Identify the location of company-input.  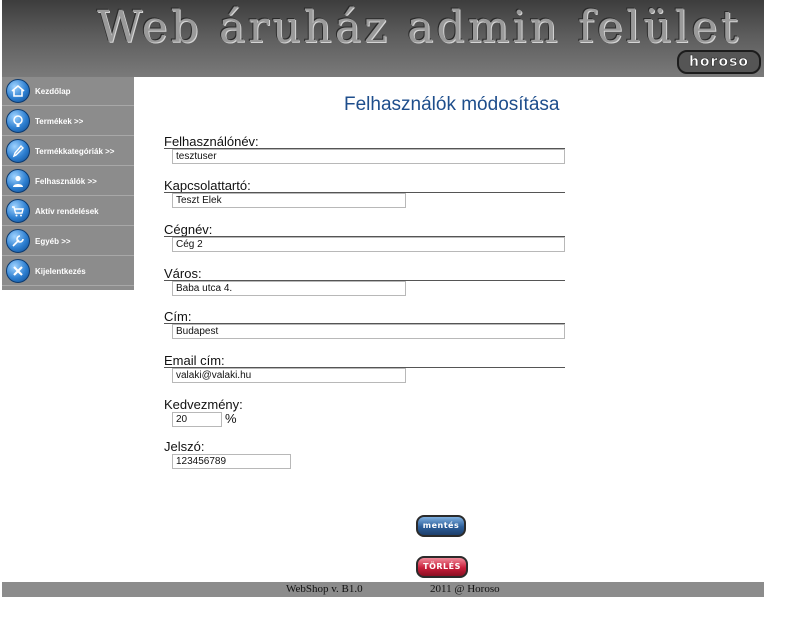
(368, 244).